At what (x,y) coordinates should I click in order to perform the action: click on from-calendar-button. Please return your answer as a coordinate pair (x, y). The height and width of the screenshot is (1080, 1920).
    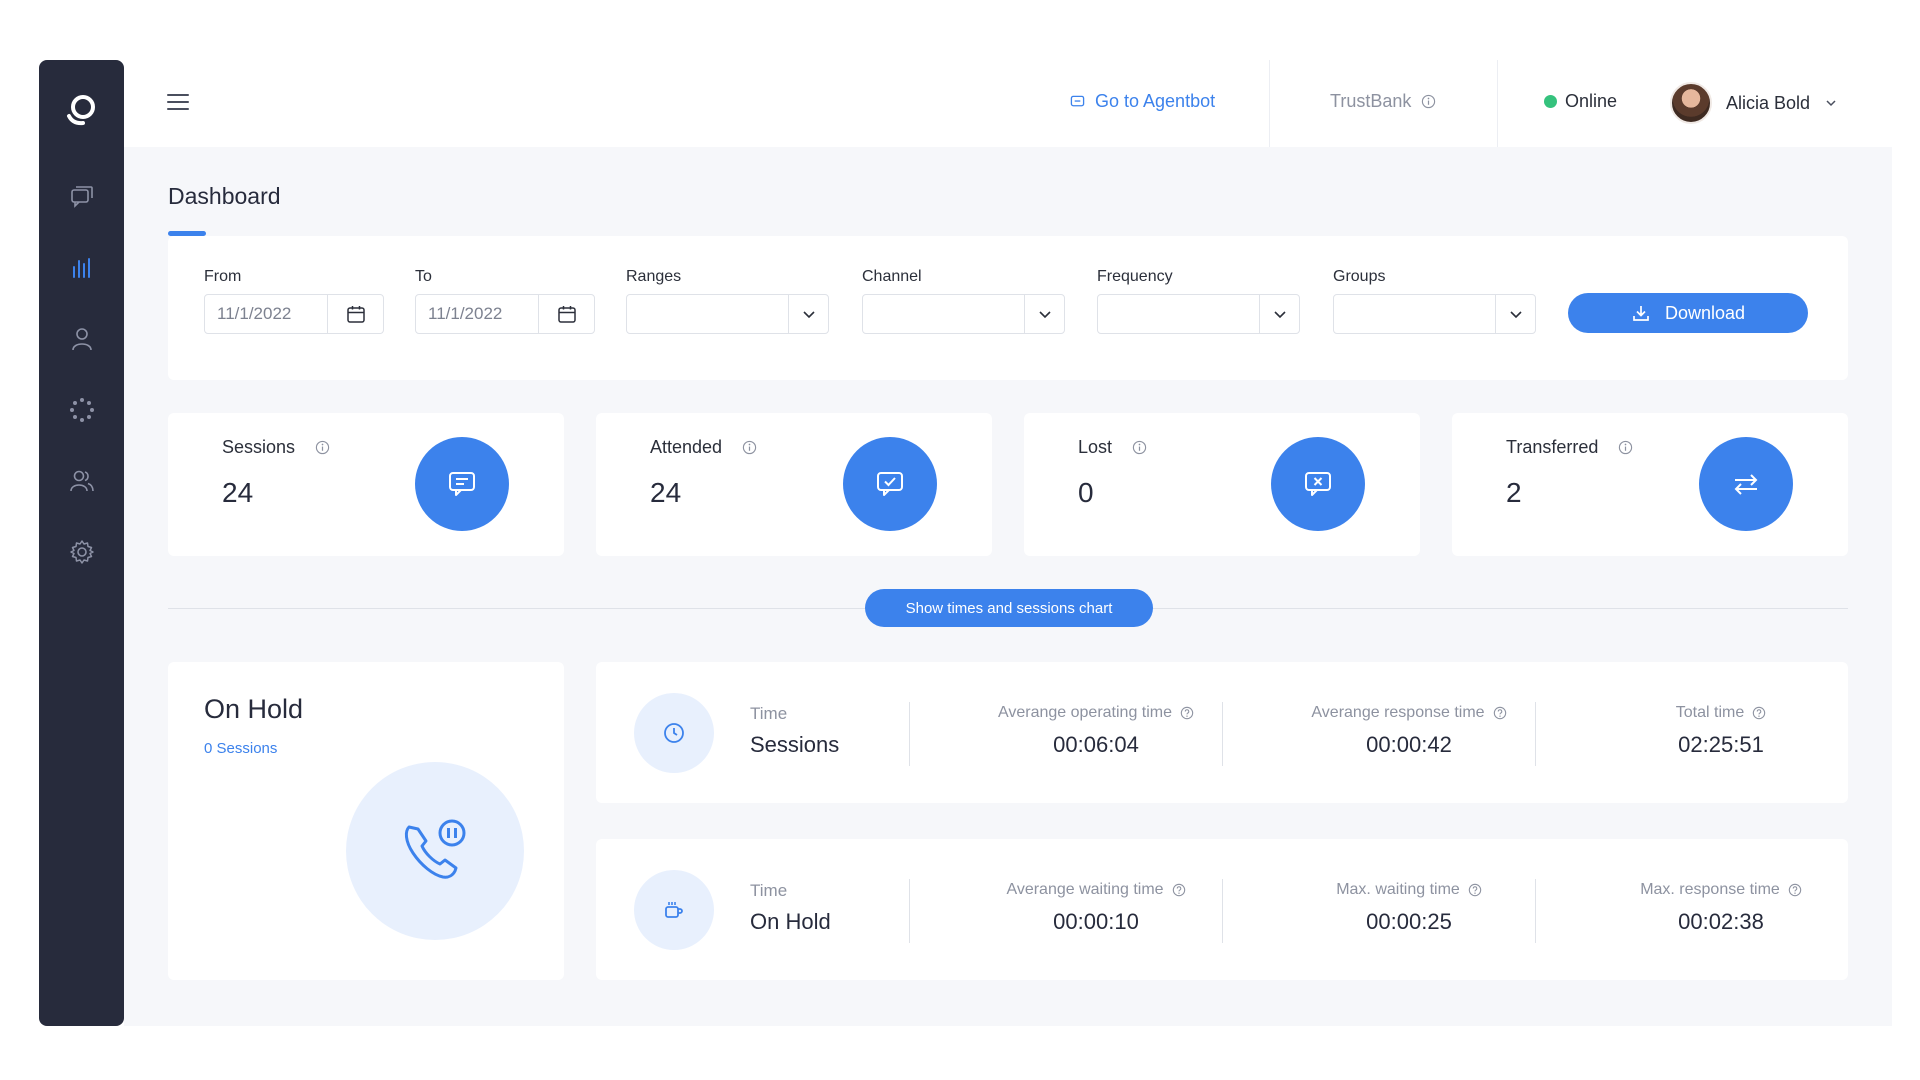
    Looking at the image, I should click on (355, 314).